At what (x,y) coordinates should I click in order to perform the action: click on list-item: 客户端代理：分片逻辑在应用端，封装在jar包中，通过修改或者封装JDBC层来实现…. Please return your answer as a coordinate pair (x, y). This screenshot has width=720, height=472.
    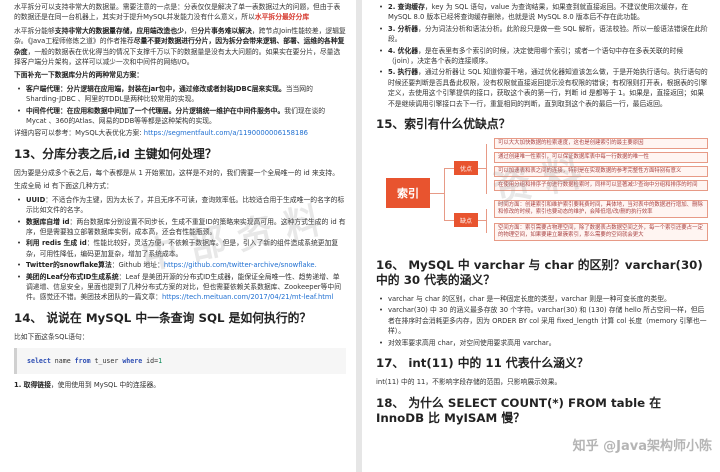
    Looking at the image, I should click on (180, 94).